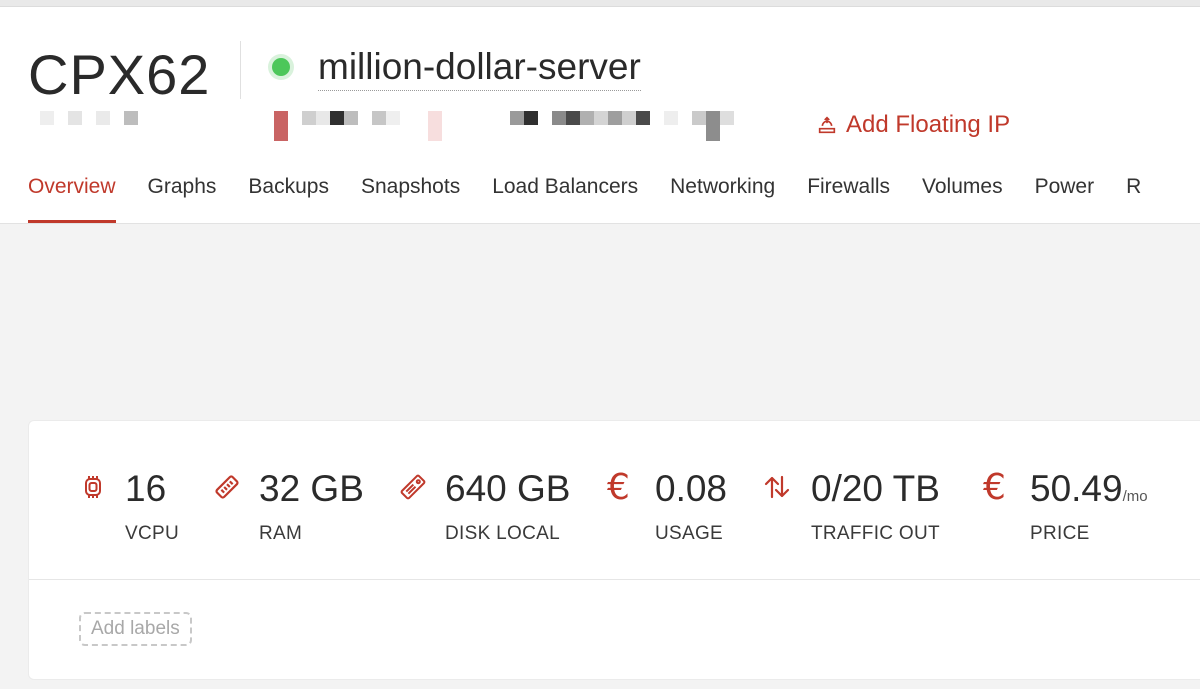 The image size is (1200, 689). I want to click on tab-volumes: Volumes, so click(962, 199).